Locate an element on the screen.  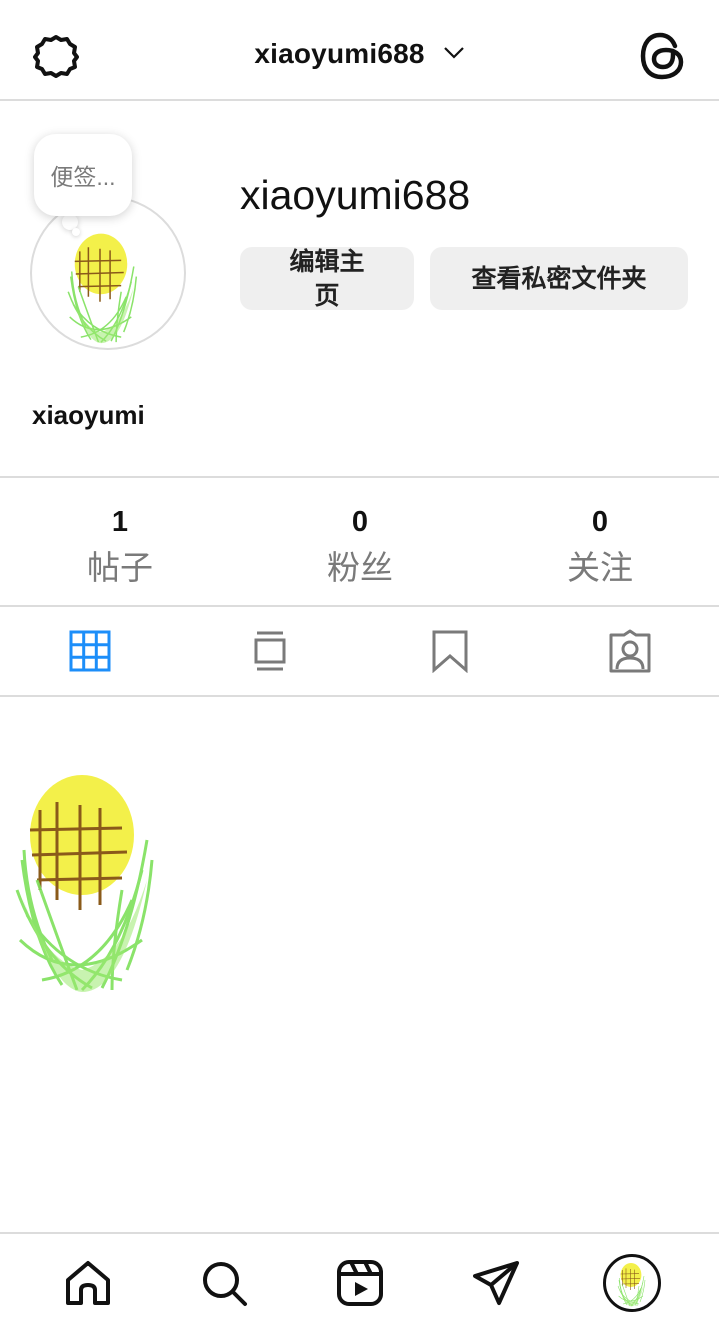
grid-icon is located at coordinates (90, 651).